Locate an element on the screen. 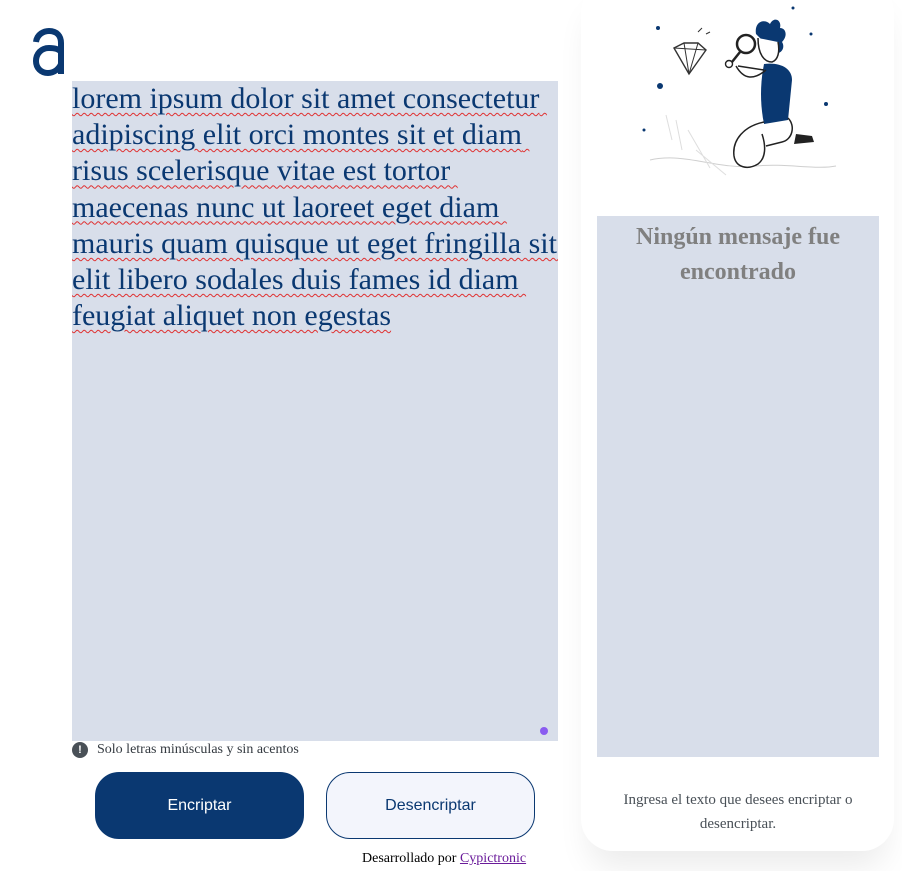  logo-icon is located at coordinates (48, 52).